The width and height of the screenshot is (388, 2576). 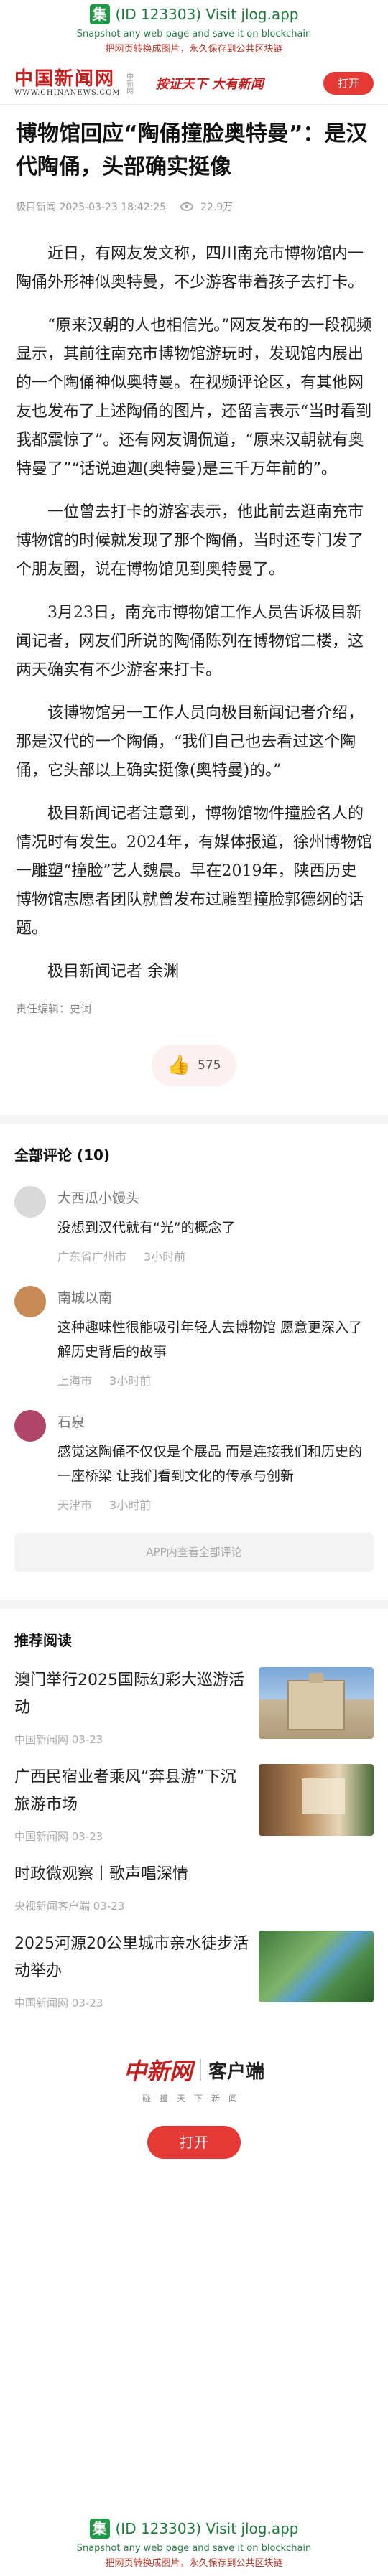 What do you see at coordinates (189, 1874) in the screenshot?
I see `news-headline: 时政微观察丨歌声唱深情` at bounding box center [189, 1874].